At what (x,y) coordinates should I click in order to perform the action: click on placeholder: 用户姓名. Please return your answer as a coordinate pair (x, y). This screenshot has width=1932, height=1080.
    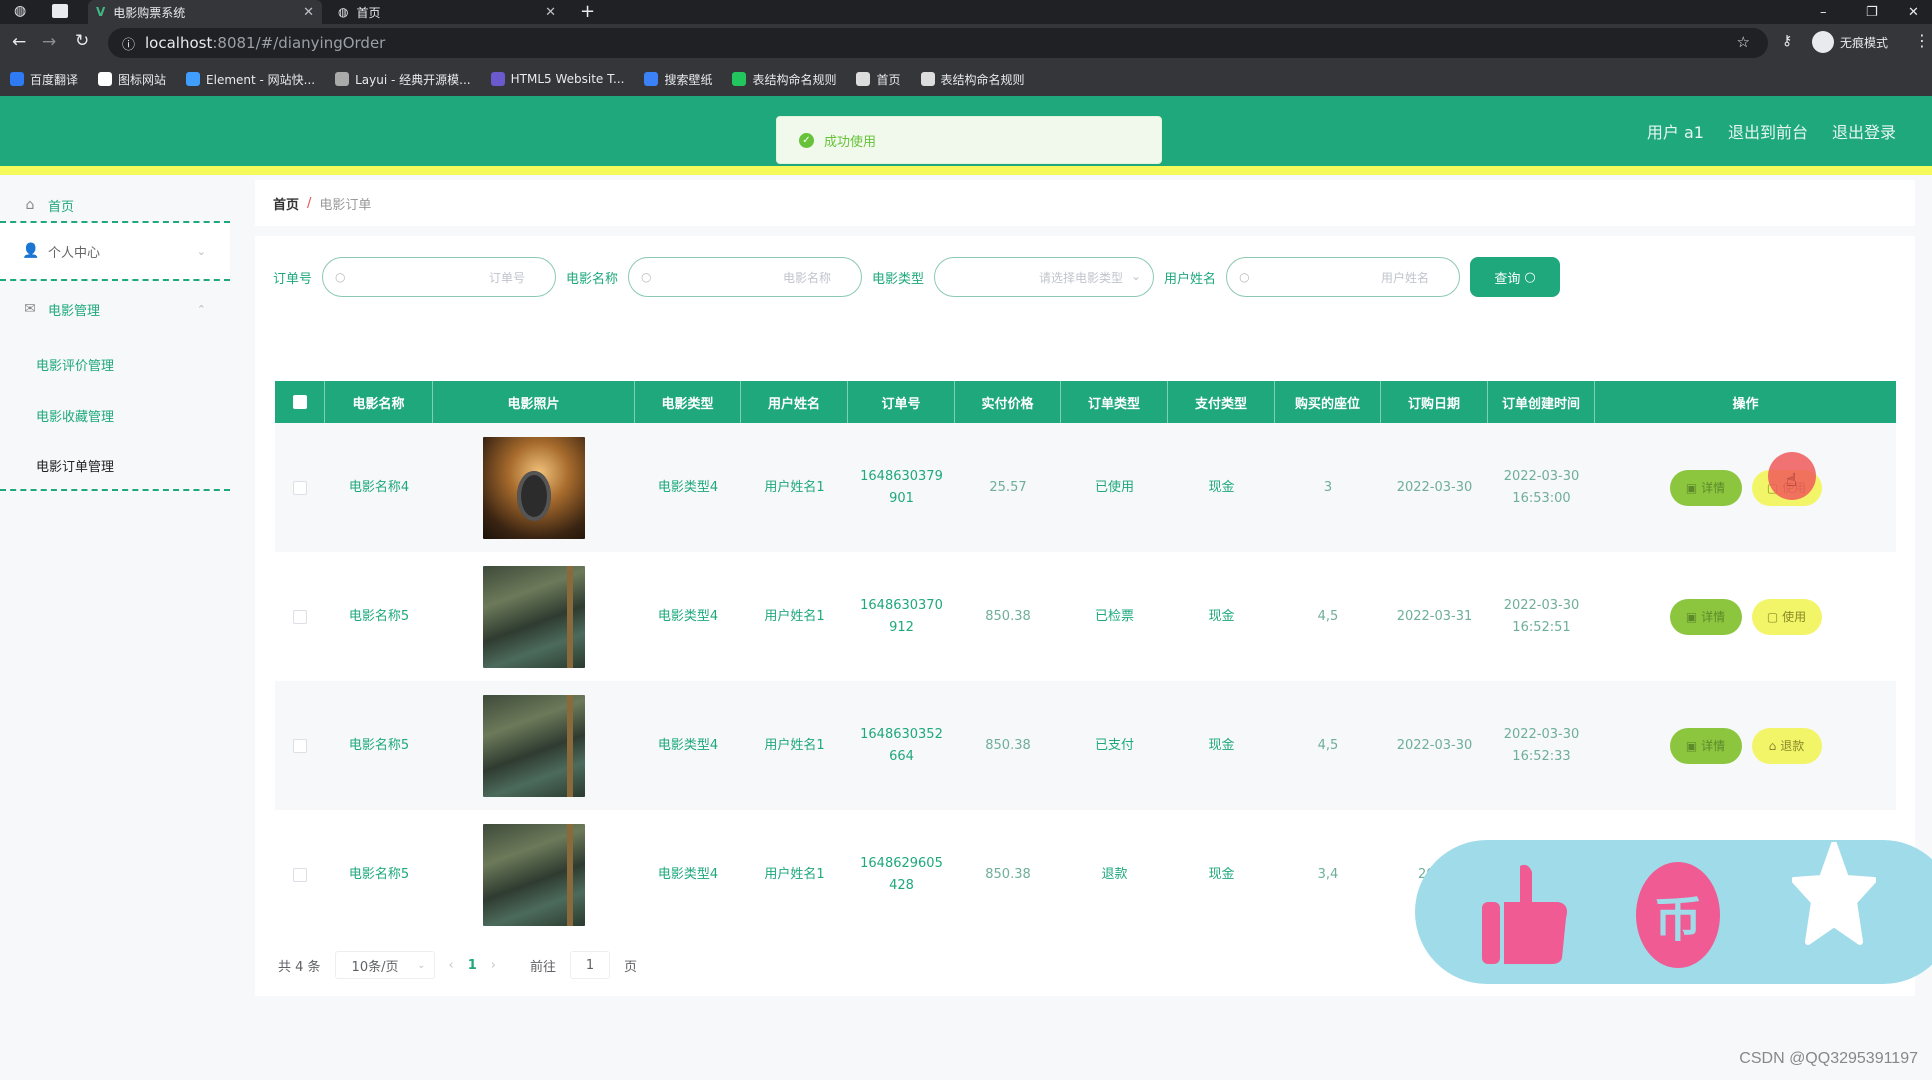
    Looking at the image, I should click on (1405, 277).